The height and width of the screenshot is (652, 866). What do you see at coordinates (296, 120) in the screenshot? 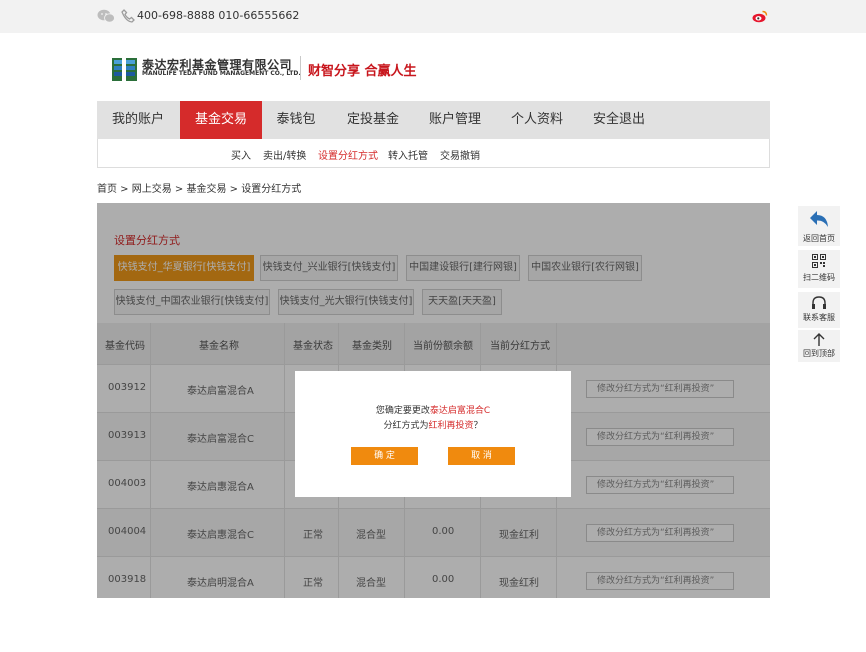
I see `nav-tai-wallet: 泰钱包` at bounding box center [296, 120].